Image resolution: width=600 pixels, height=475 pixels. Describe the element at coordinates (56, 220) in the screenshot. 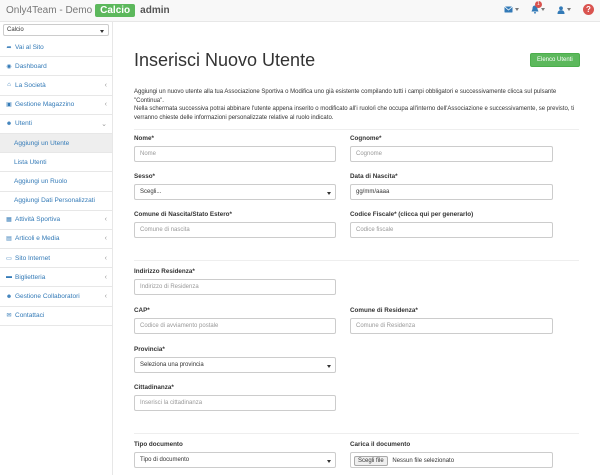

I see `sidebar-item-attivita-sportiva: ▦ Attività Sportiva ‹` at that location.